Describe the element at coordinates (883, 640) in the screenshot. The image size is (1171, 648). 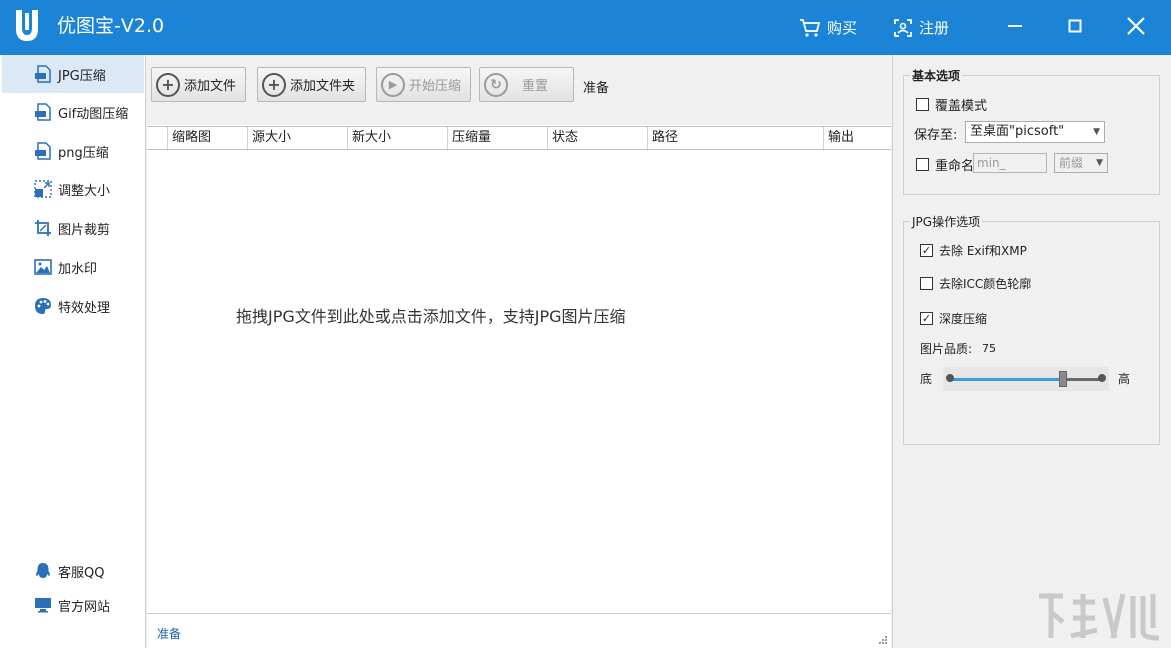
I see `resize-grip-icon` at that location.